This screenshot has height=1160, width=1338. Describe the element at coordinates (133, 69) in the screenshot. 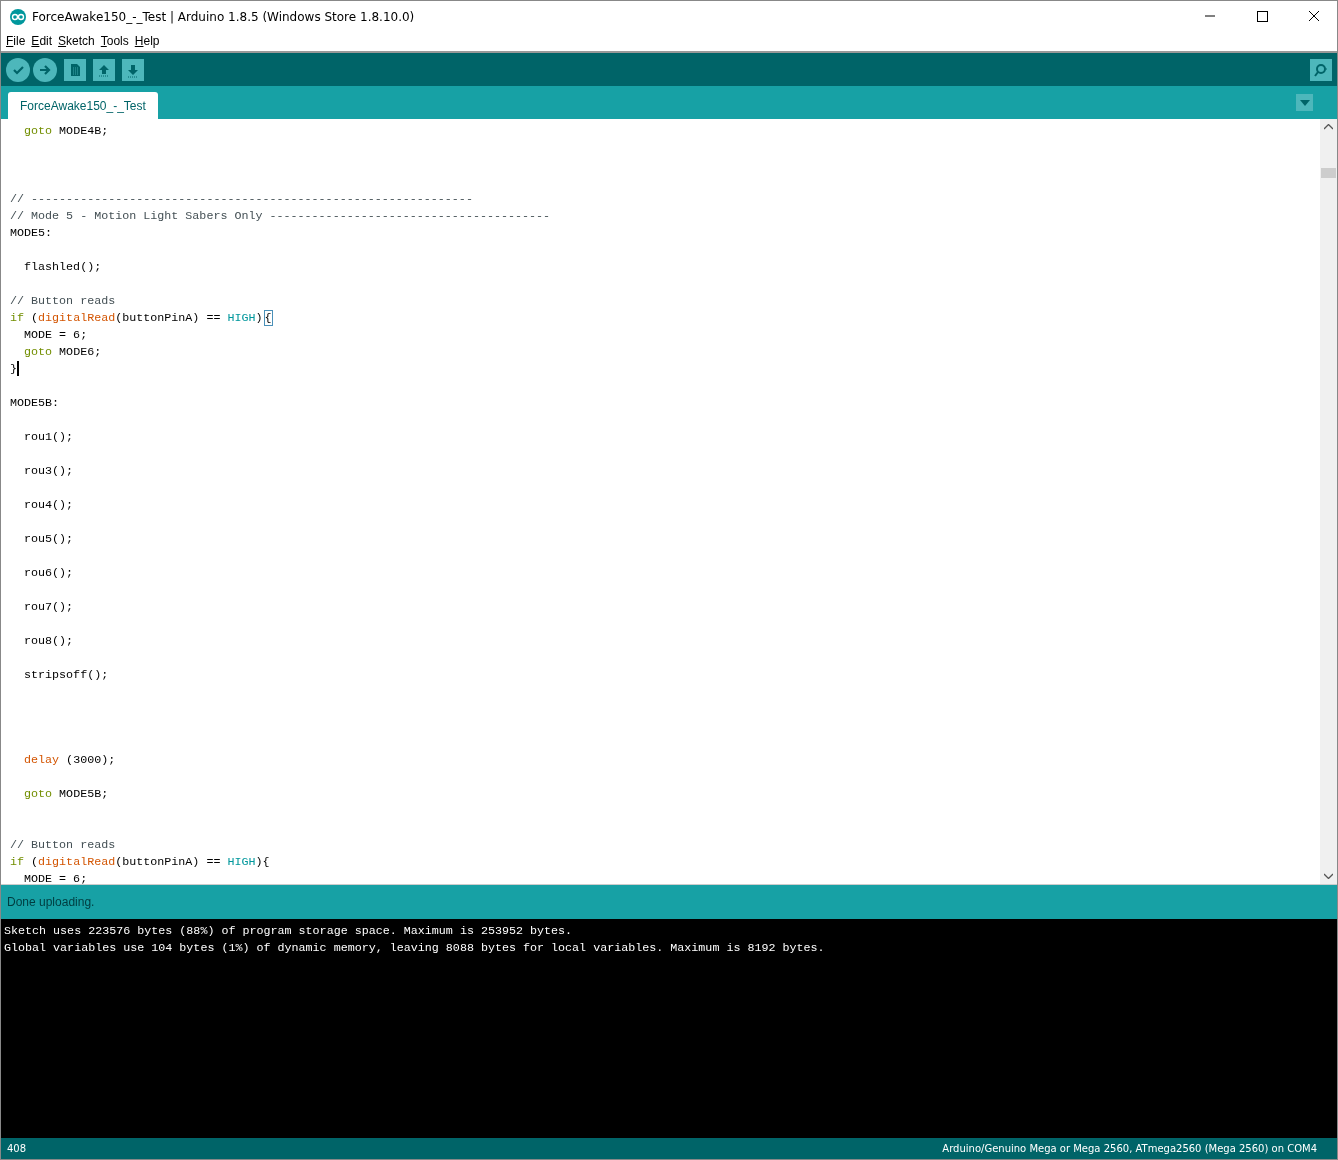

I see `save-button` at that location.